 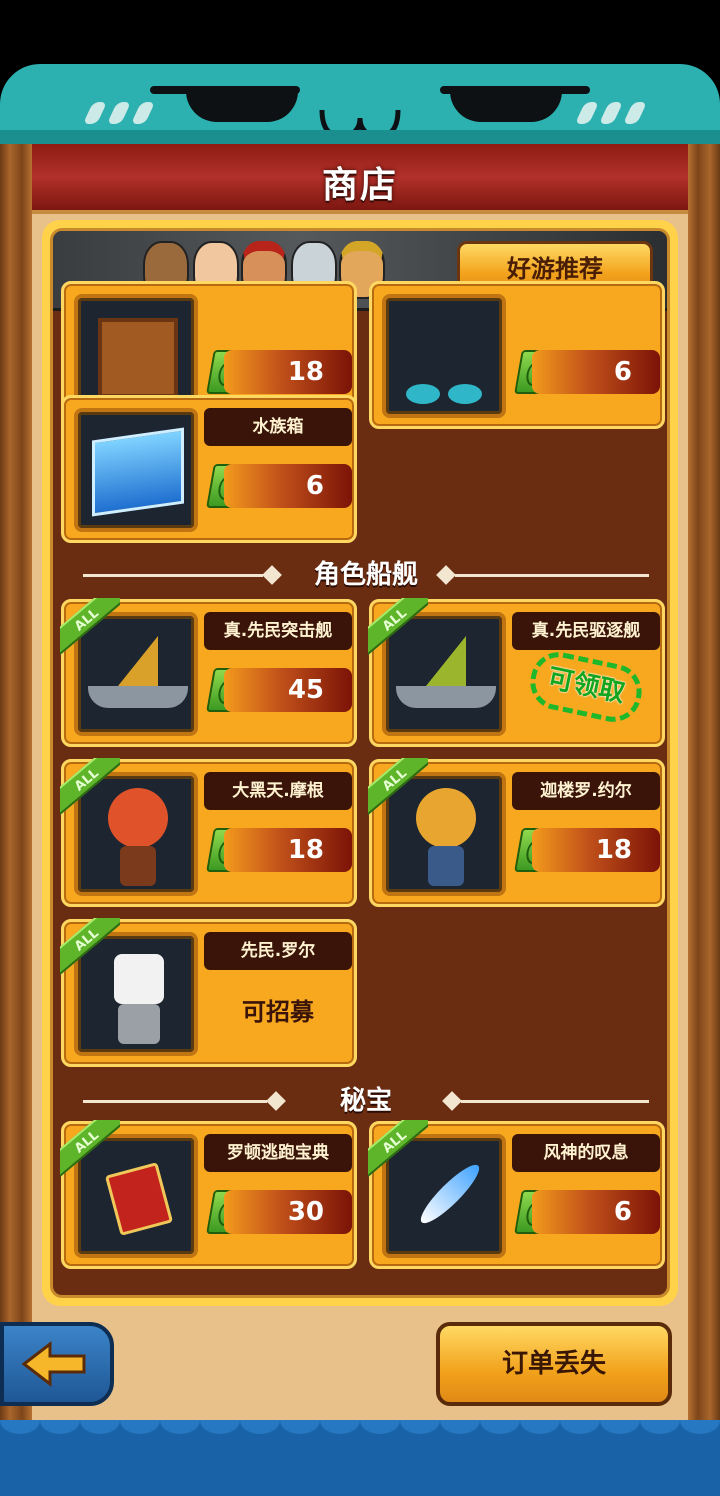 I want to click on aquarium-image, so click(x=136, y=470).